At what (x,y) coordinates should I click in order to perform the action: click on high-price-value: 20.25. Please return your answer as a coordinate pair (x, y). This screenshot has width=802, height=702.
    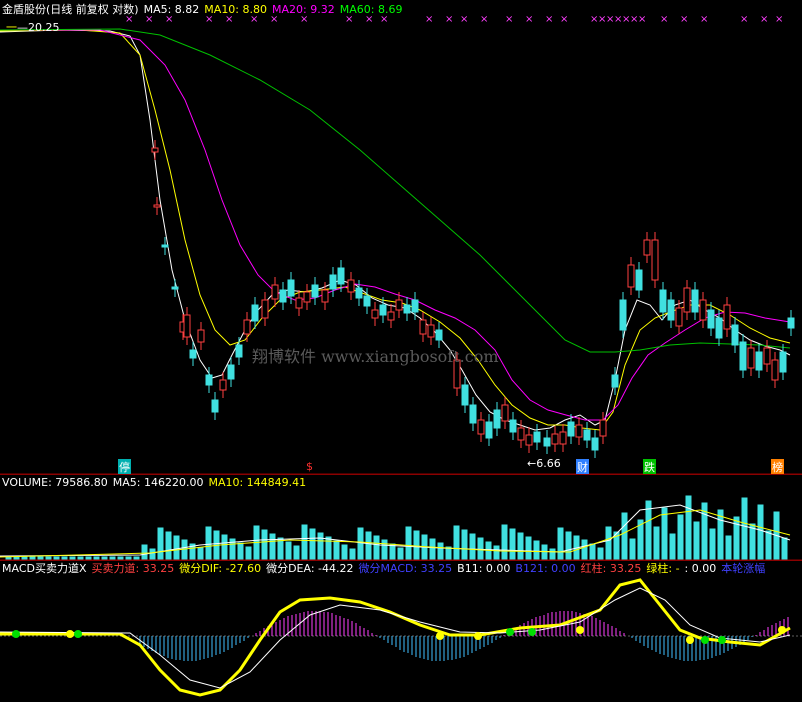
    Looking at the image, I should click on (44, 27).